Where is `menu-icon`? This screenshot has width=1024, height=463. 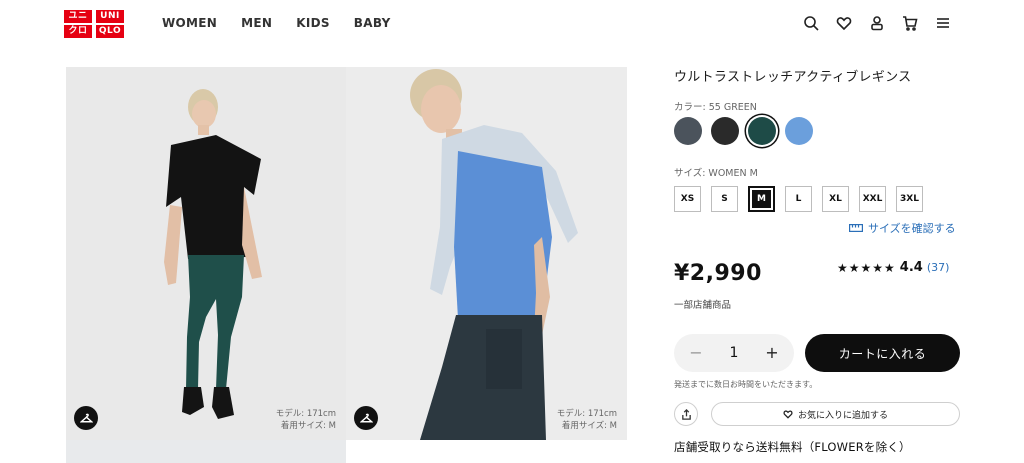 menu-icon is located at coordinates (943, 23).